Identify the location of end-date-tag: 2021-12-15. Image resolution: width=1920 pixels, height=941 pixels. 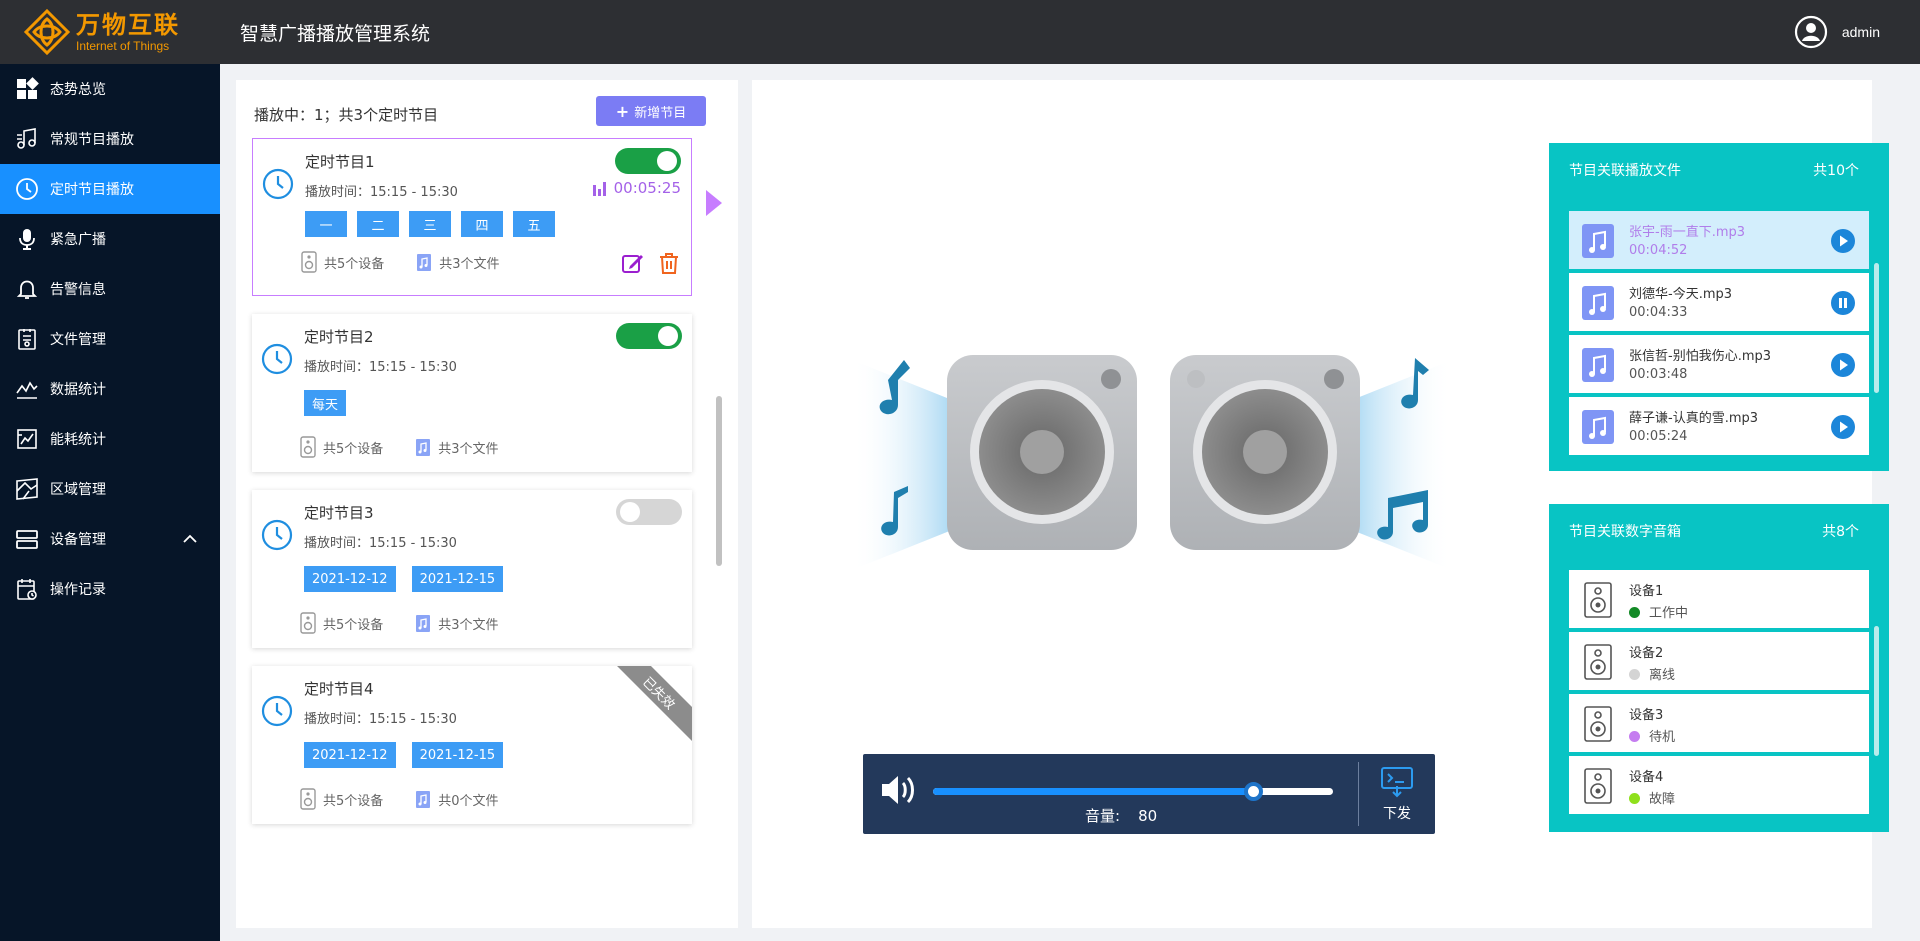
(457, 579).